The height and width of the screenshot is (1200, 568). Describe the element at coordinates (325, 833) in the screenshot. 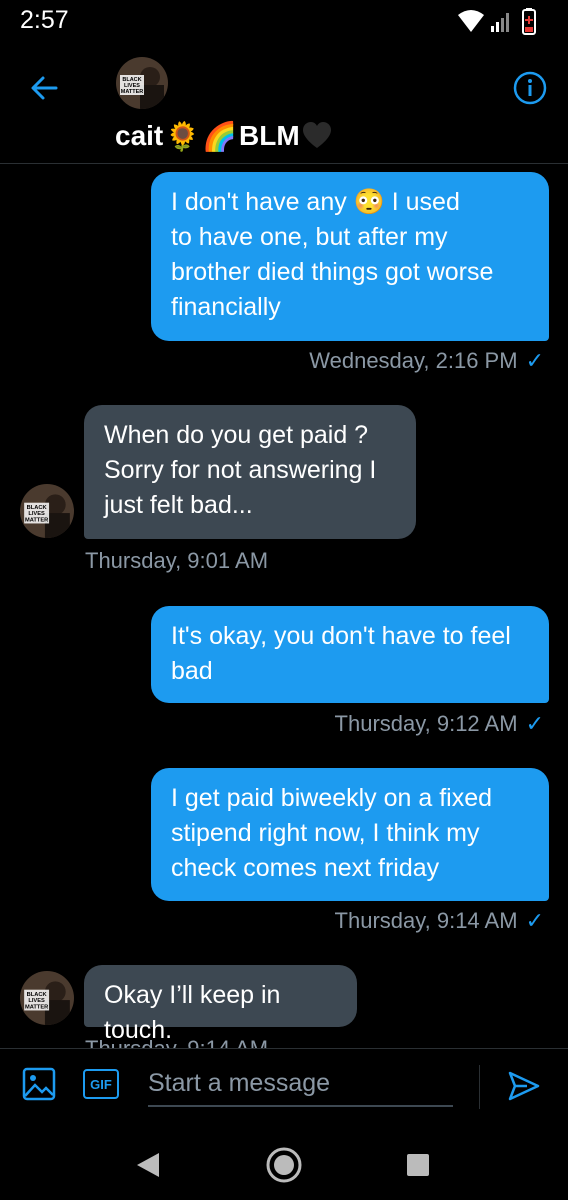

I see `message-line: stipend right now, I think my` at that location.